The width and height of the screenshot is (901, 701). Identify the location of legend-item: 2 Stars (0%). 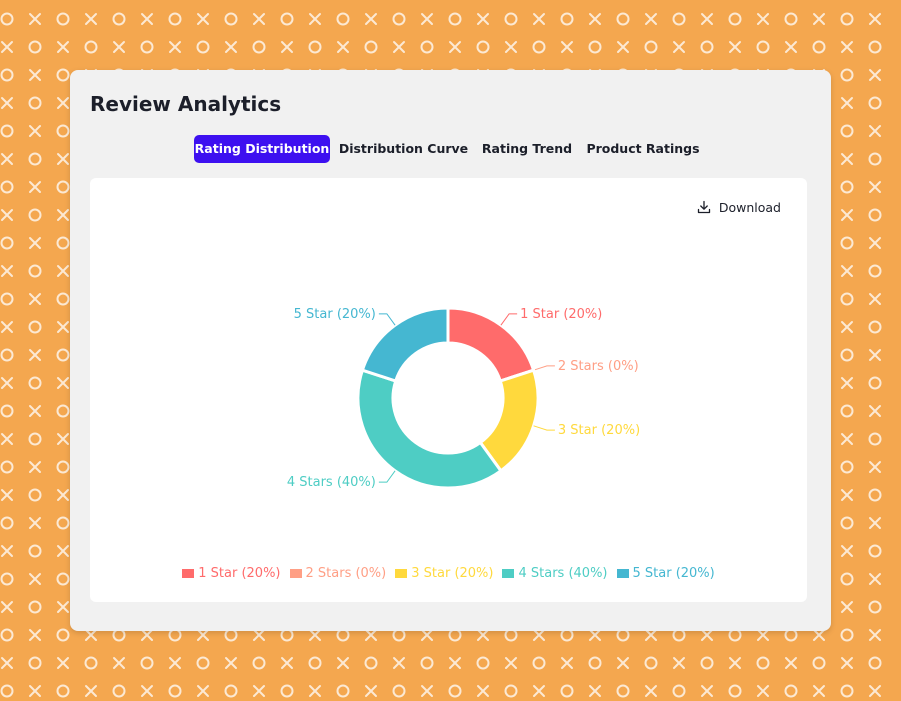
(337, 573).